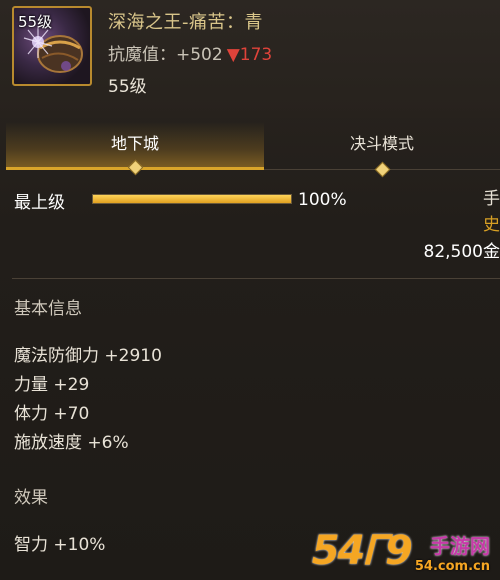 The height and width of the screenshot is (580, 500). Describe the element at coordinates (388, 551) in the screenshot. I see `watermark-glyph: Ꮁ9` at that location.